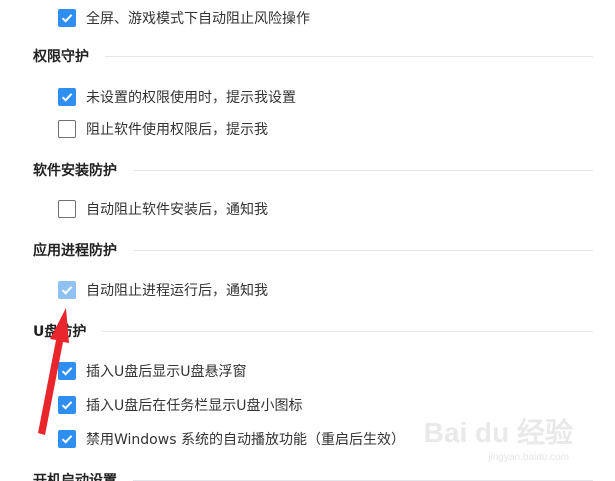 Image resolution: width=615 pixels, height=481 pixels. I want to click on option-label: 插入U盘后在任务栏显示U盘小图标, so click(194, 406).